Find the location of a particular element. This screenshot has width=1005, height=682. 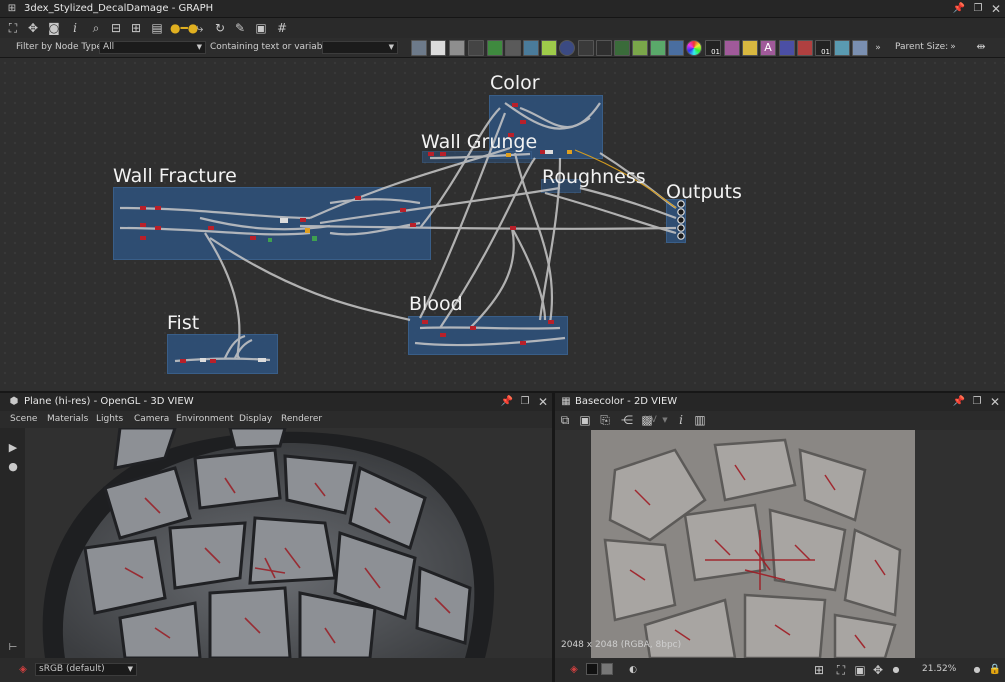

chevron-down-icon: ▼ is located at coordinates (391, 47).